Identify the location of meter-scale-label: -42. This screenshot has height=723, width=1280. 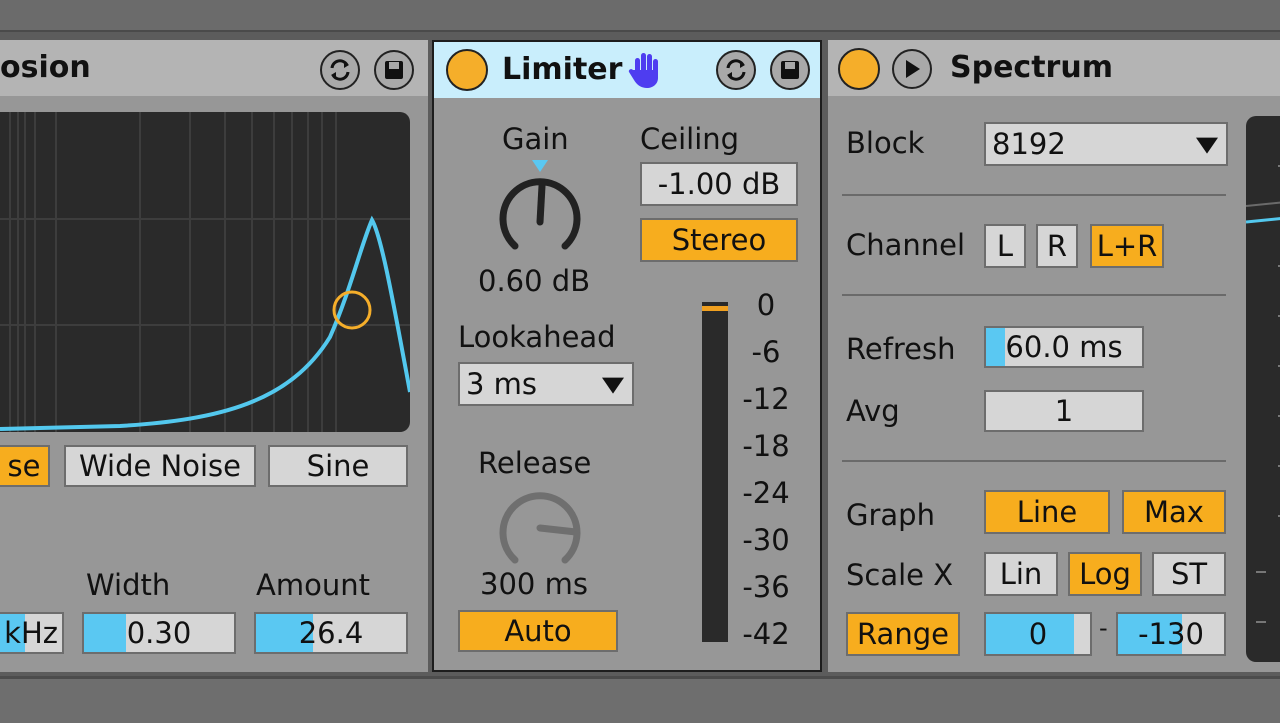
(766, 634).